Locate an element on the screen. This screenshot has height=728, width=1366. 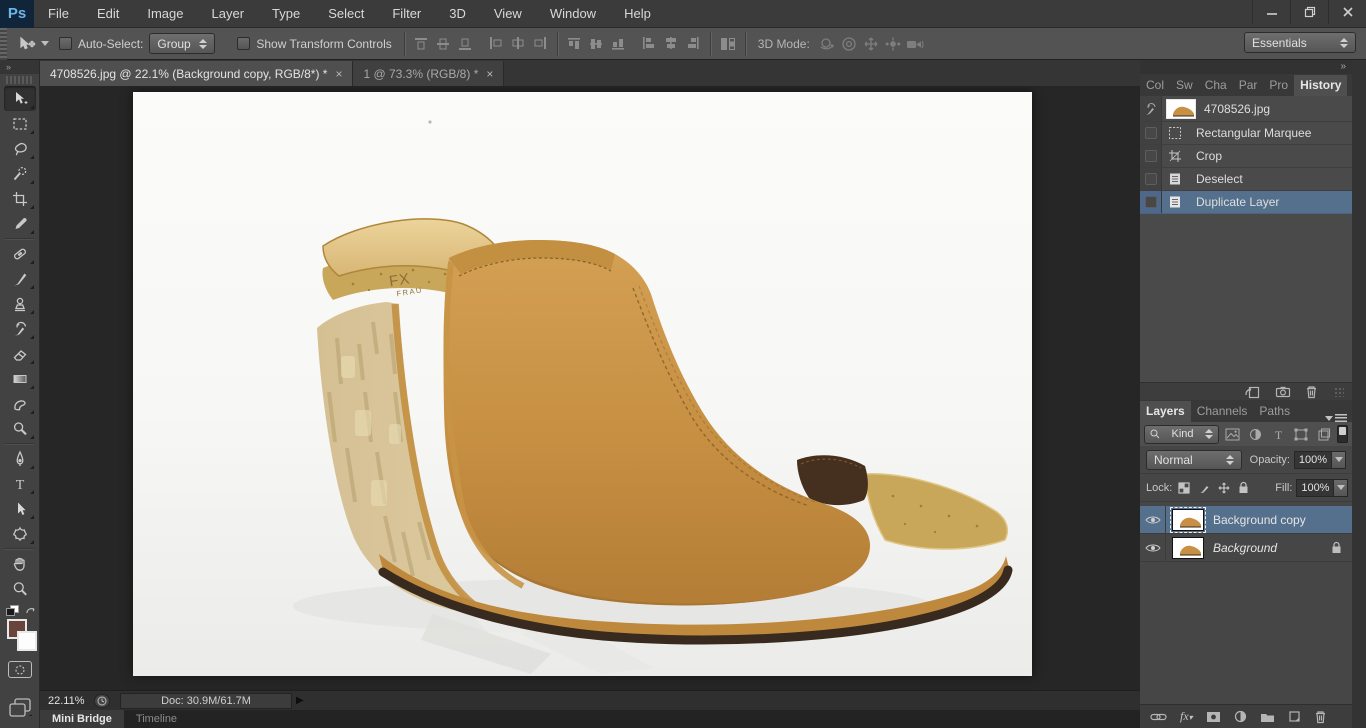
history-state-row-selected: Duplicate Layer is located at coordinates (1246, 202).